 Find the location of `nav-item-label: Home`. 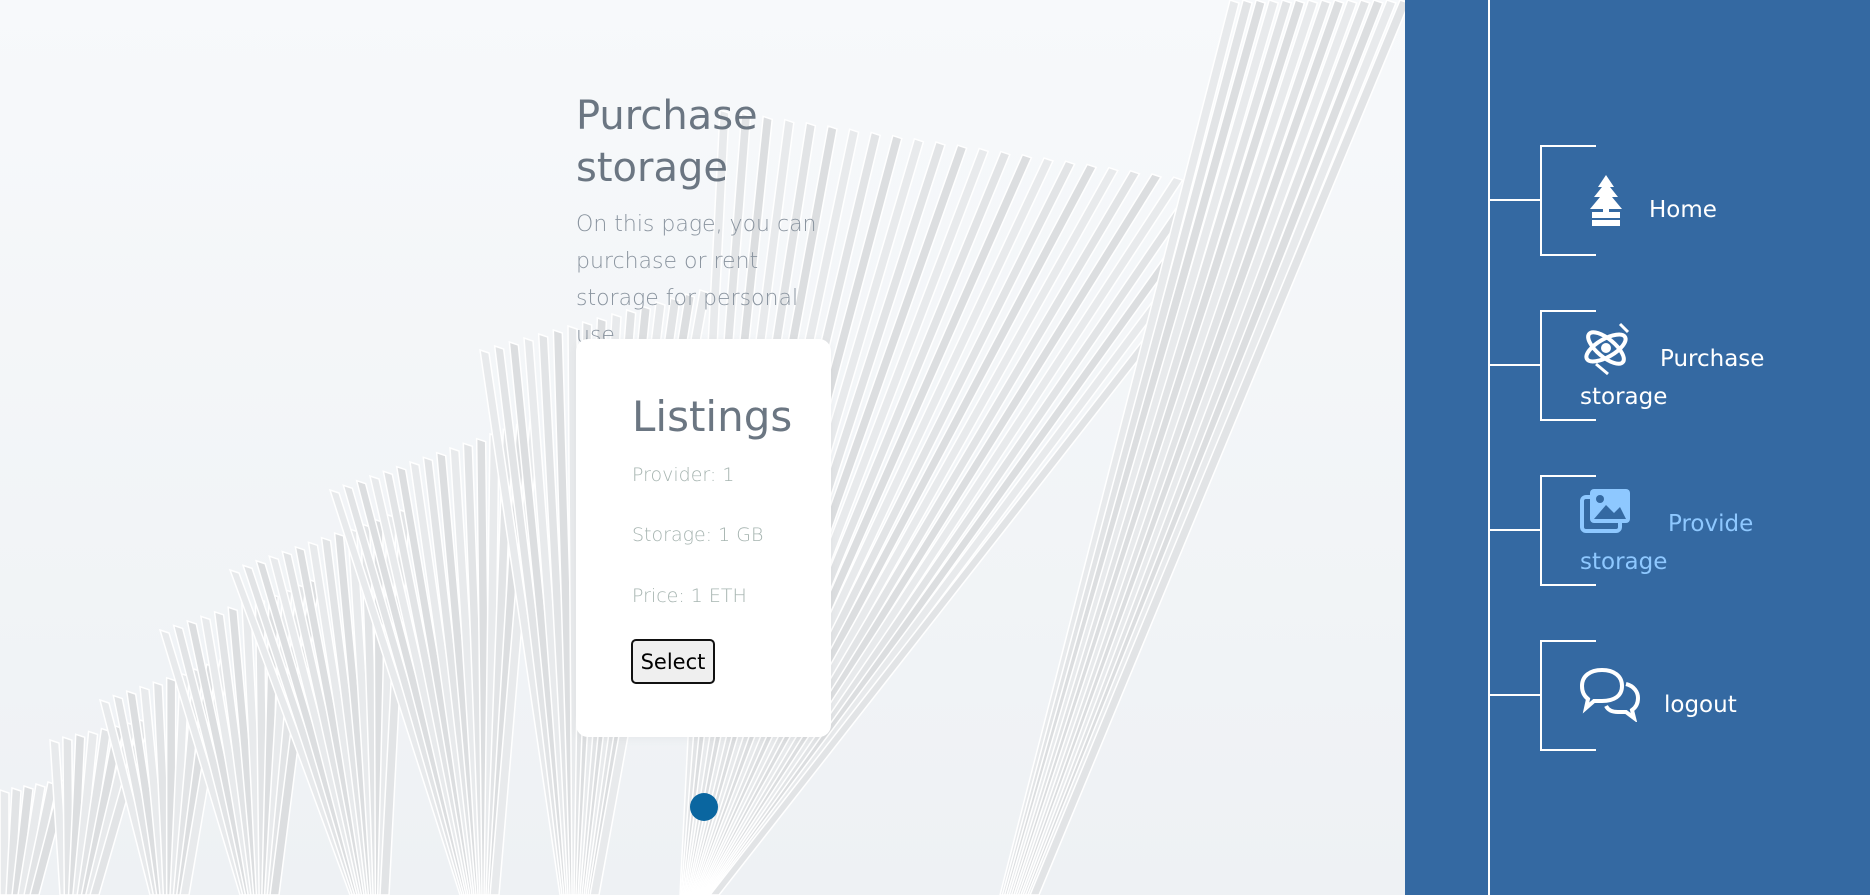

nav-item-label: Home is located at coordinates (1683, 210).